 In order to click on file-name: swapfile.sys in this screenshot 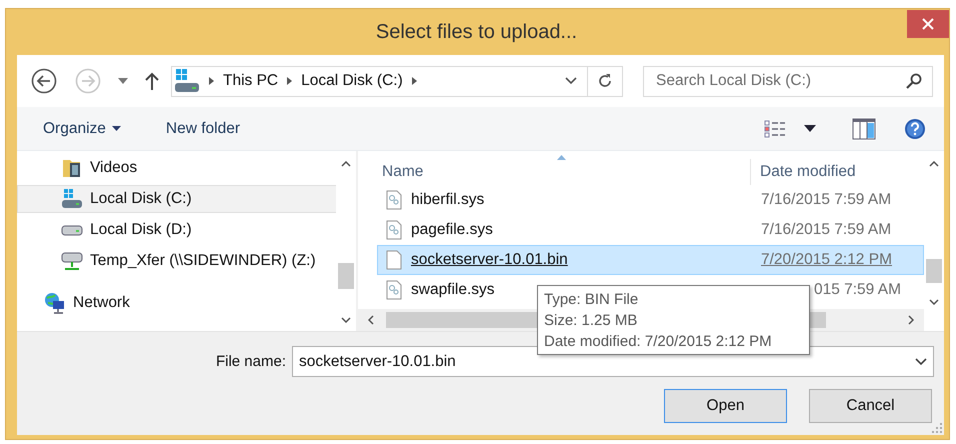, I will do `click(453, 290)`.